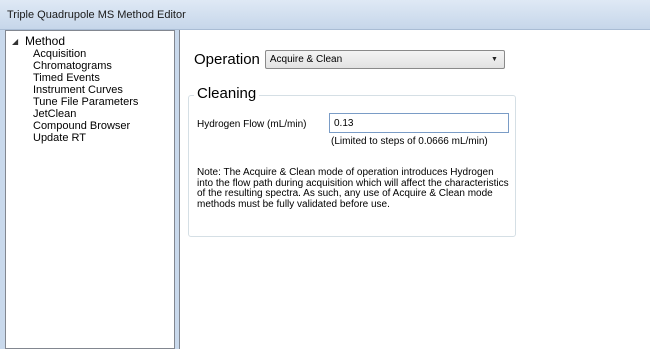  Describe the element at coordinates (409, 141) in the screenshot. I see `hydrogen-flow-hint: (Limited to steps of 0.0666 mL/min)` at that location.